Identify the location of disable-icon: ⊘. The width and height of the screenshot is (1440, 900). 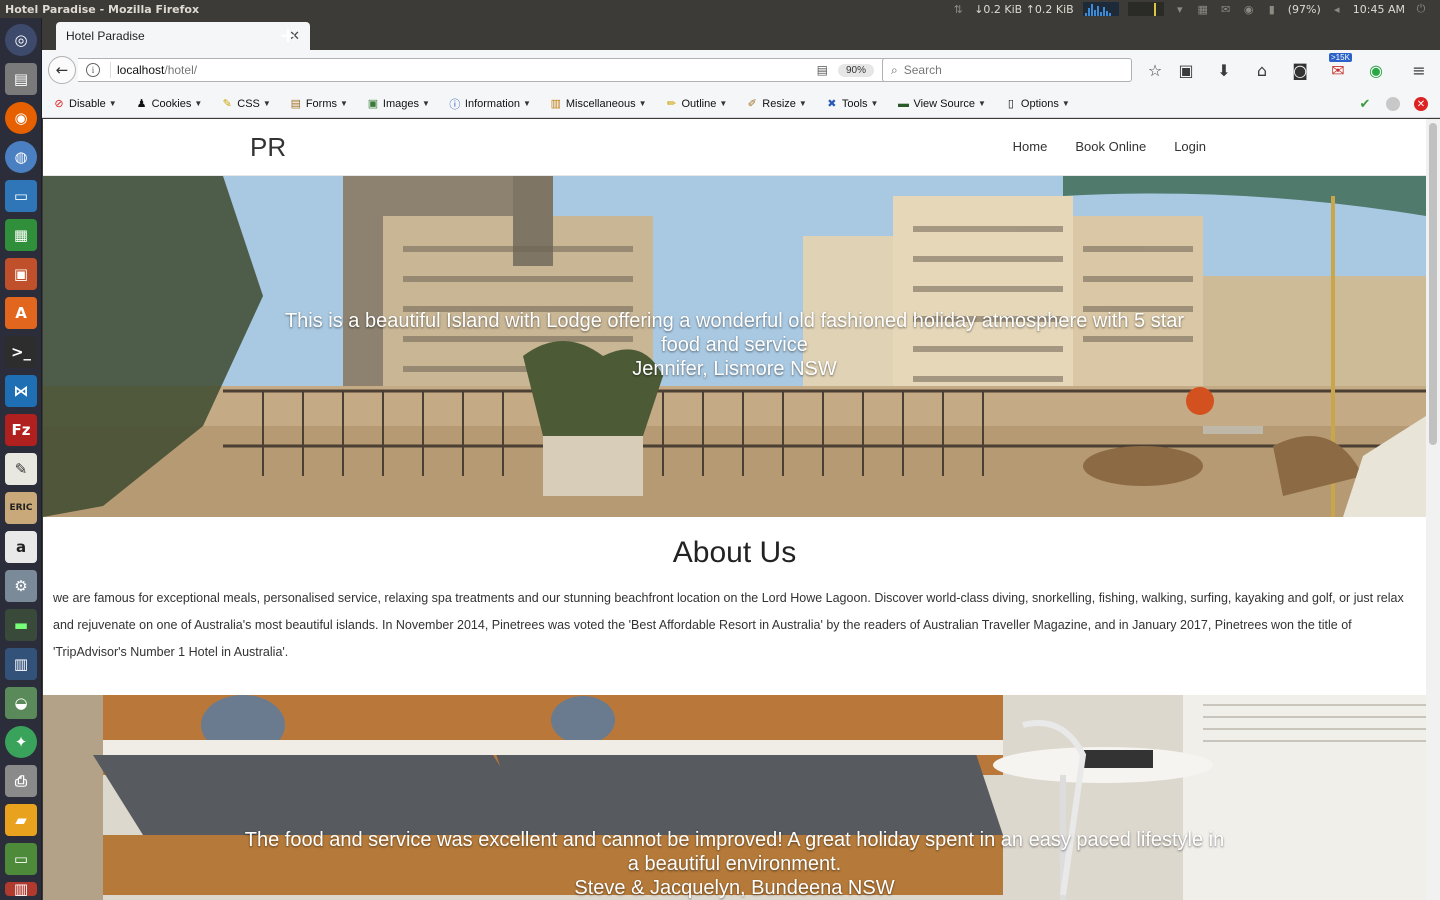
(59, 104).